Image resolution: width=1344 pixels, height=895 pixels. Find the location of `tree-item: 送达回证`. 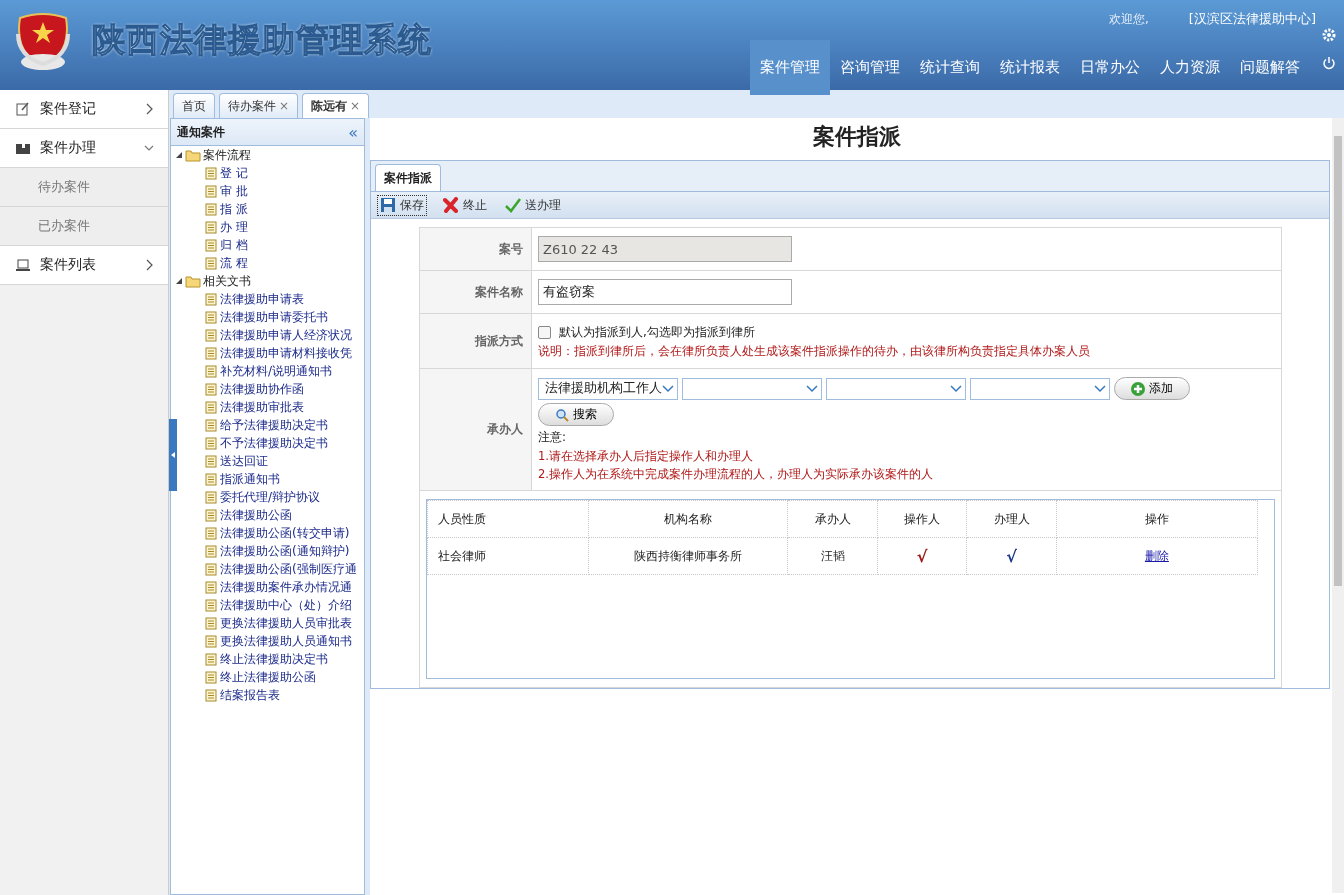

tree-item: 送达回证 is located at coordinates (244, 461).